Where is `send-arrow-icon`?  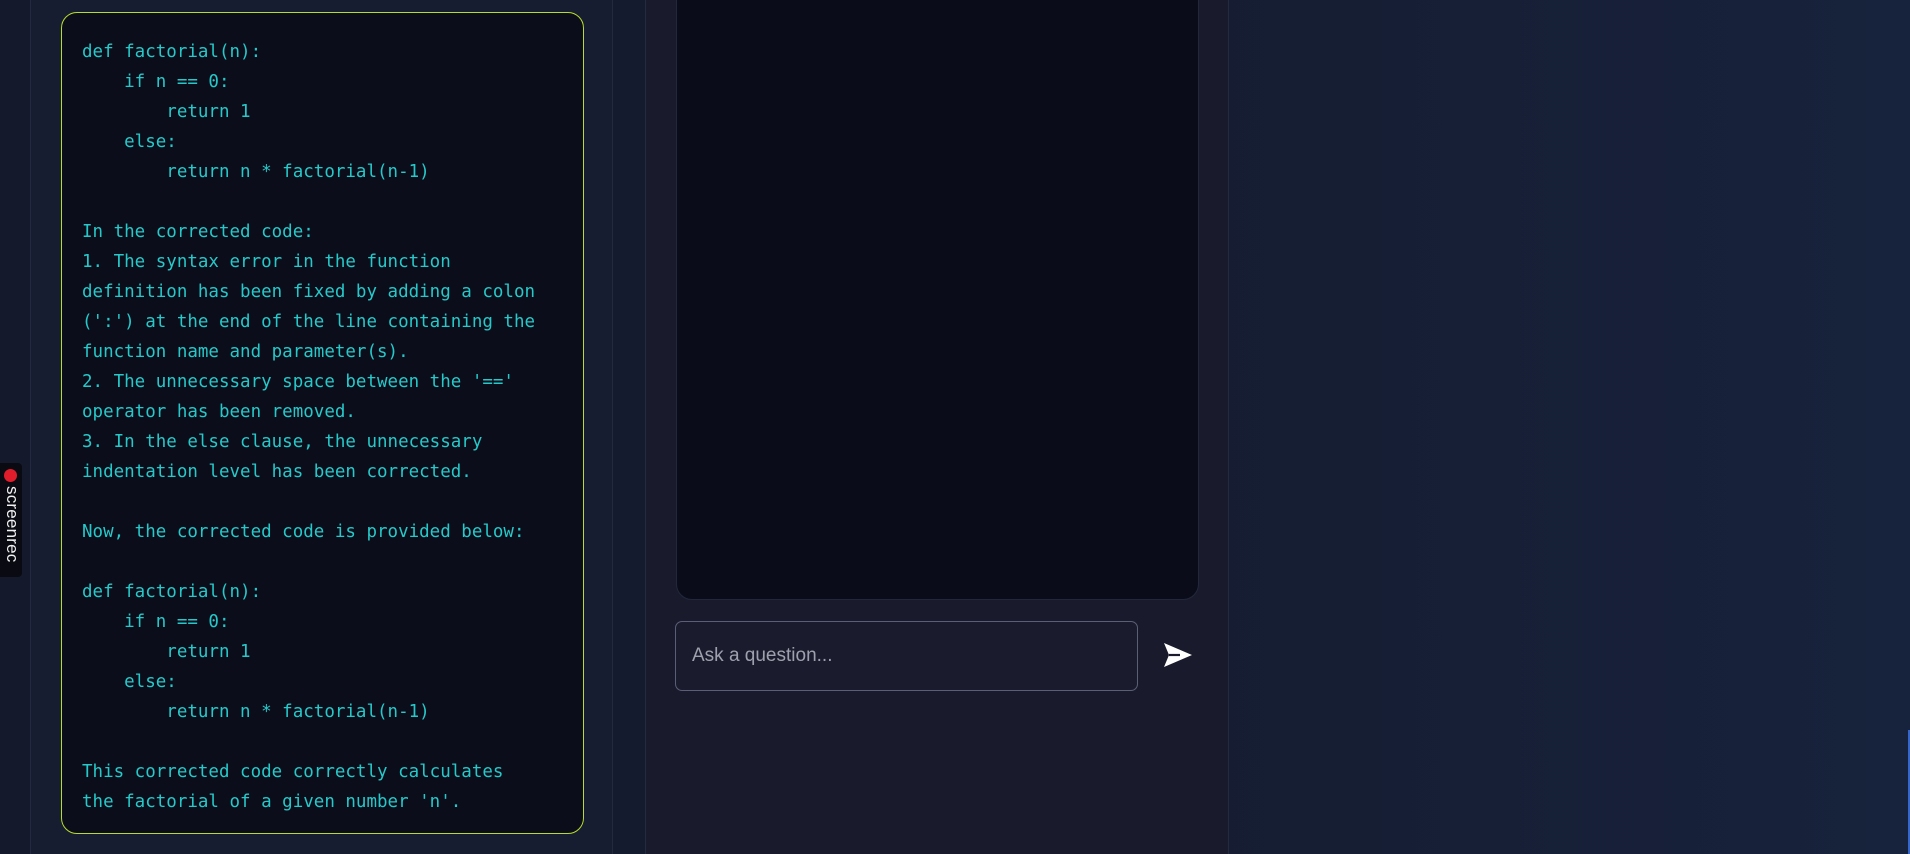
send-arrow-icon is located at coordinates (1178, 654).